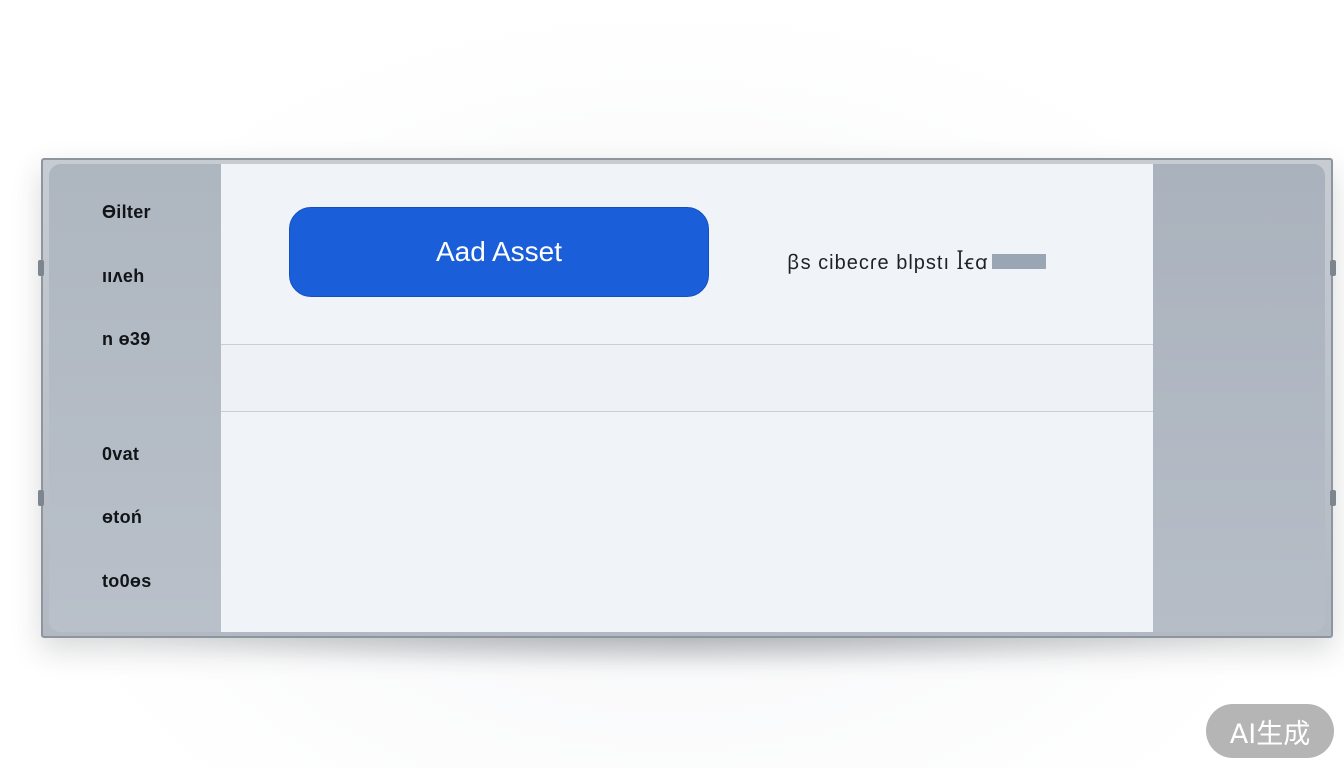 The width and height of the screenshot is (1344, 768). I want to click on ai-watermark-badge: AI生成, so click(1270, 731).